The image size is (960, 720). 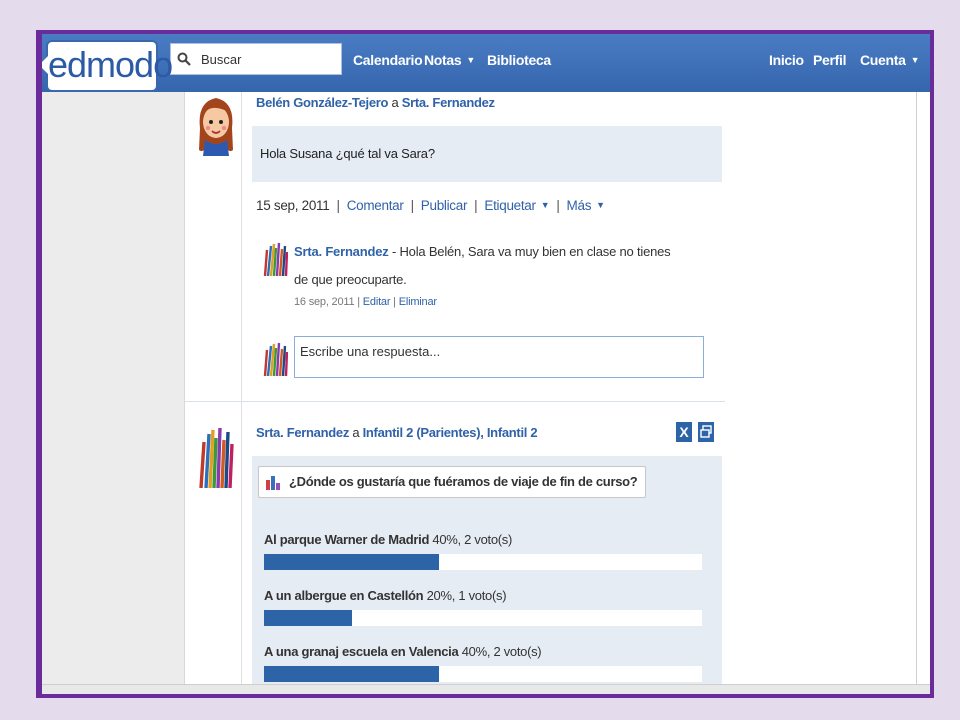 I want to click on nav-notas-label: Notas, so click(x=443, y=60).